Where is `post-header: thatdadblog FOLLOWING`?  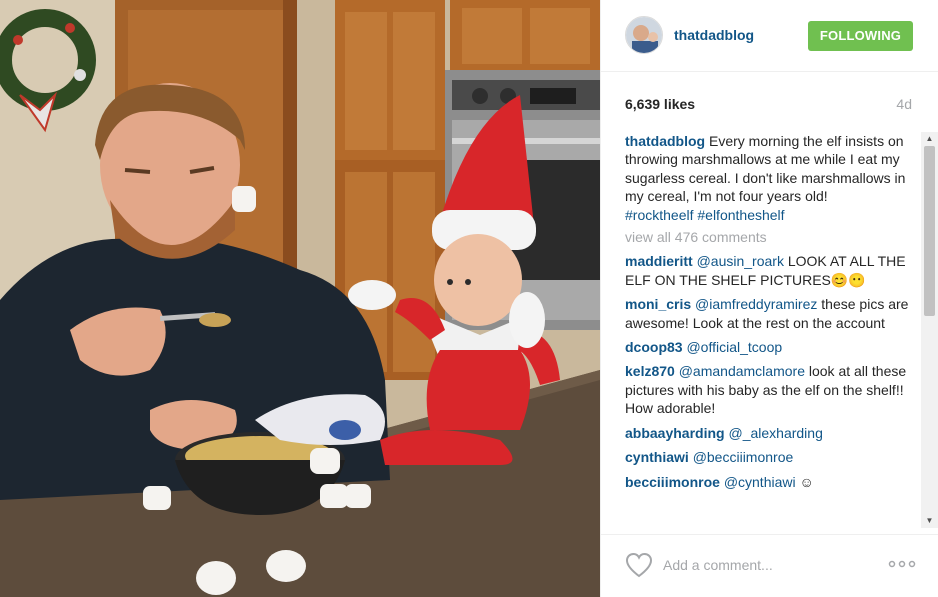
post-header: thatdadblog FOLLOWING is located at coordinates (769, 36).